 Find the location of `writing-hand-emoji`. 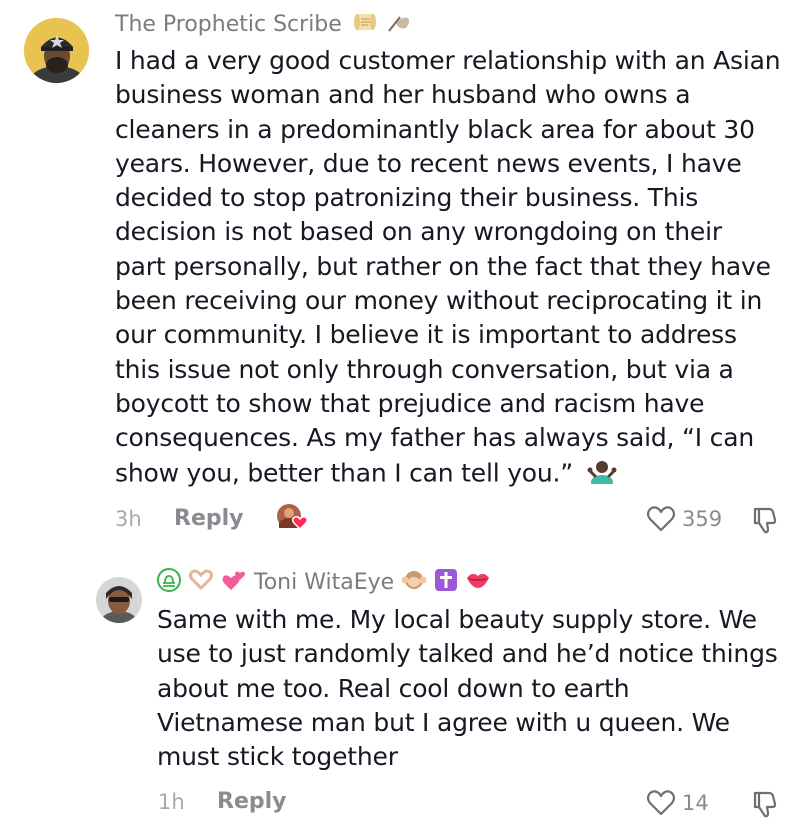

writing-hand-emoji is located at coordinates (399, 25).